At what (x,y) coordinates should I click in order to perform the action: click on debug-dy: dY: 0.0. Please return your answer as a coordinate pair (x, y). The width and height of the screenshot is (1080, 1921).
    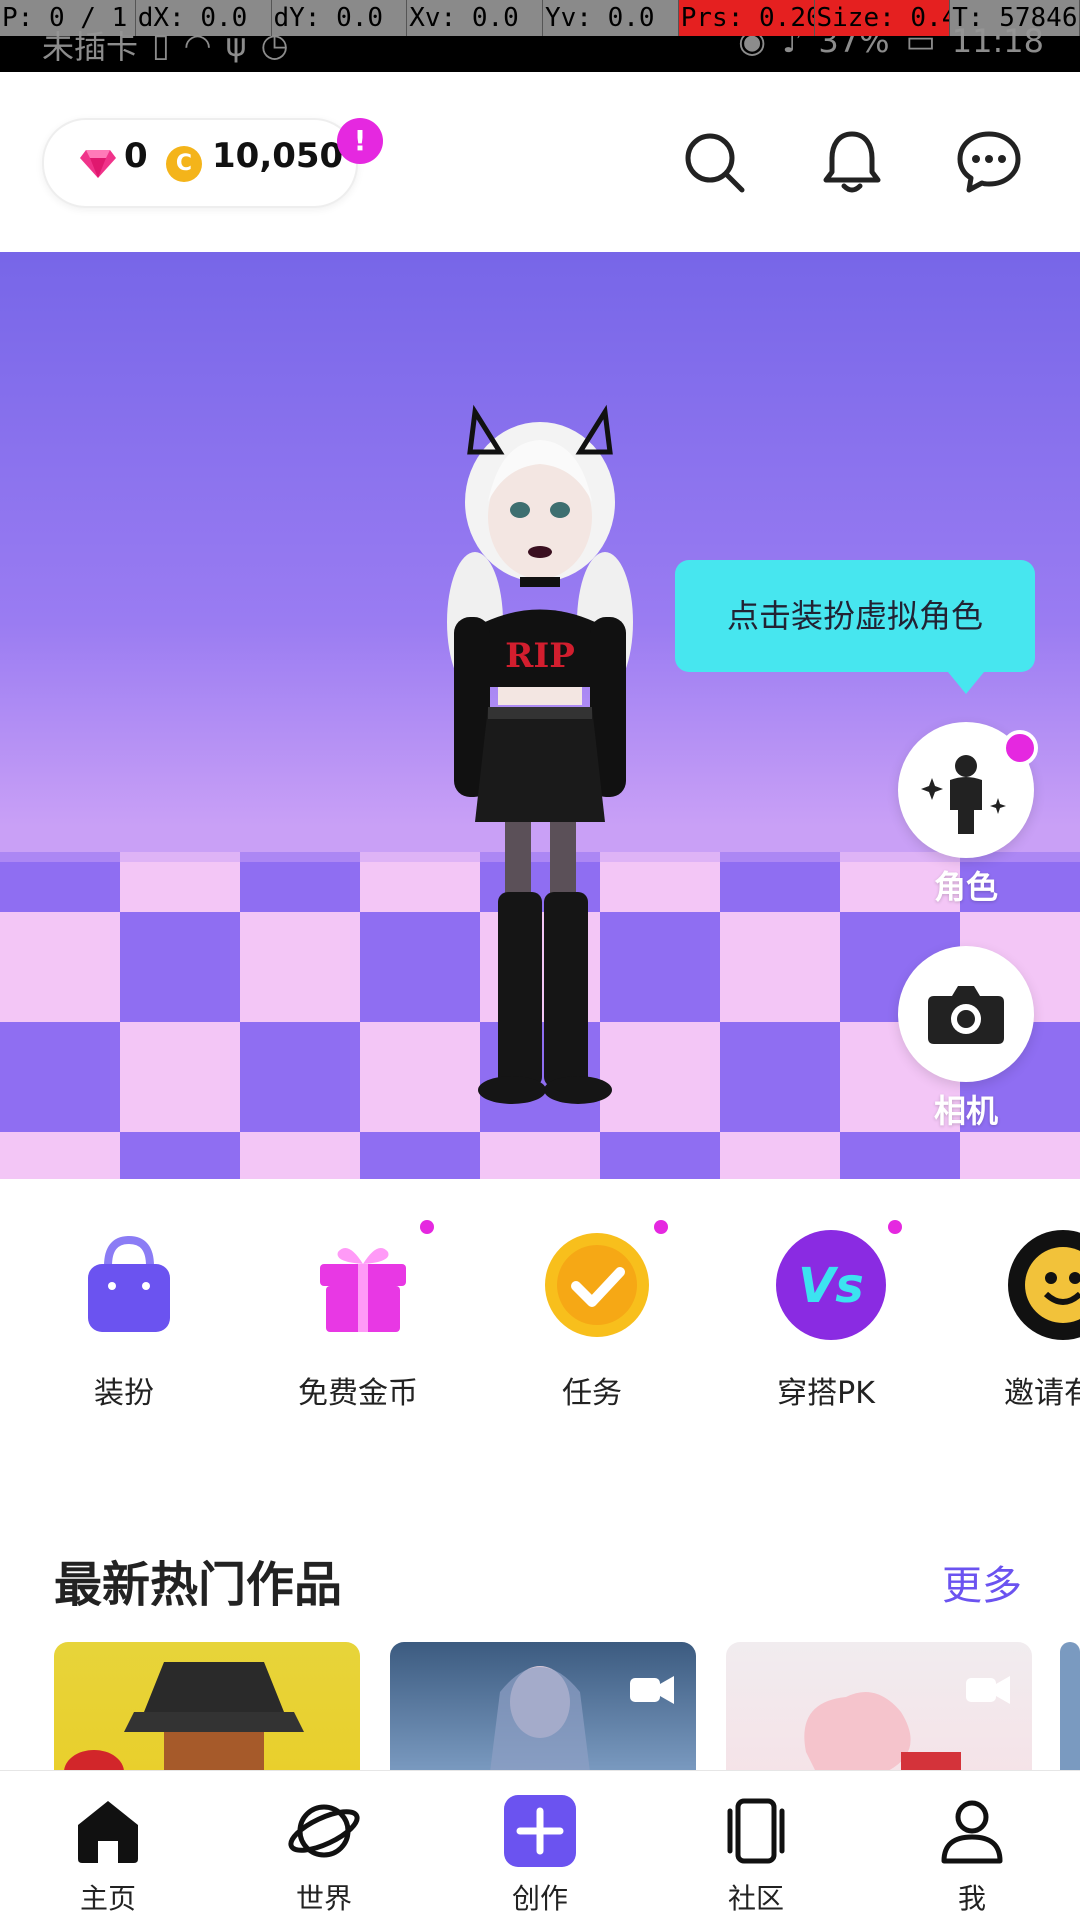
    Looking at the image, I should click on (340, 18).